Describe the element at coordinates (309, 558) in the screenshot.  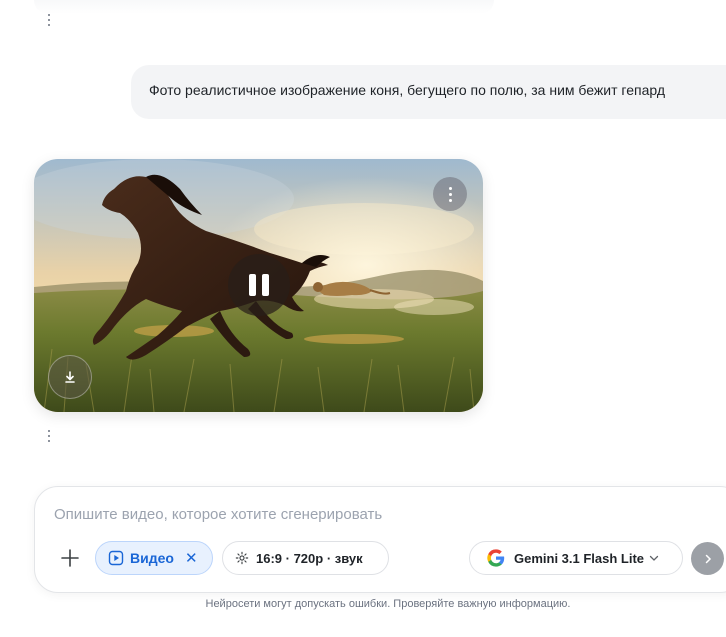
I see `settings-chip-label: 16:9 · 720p · звук` at that location.